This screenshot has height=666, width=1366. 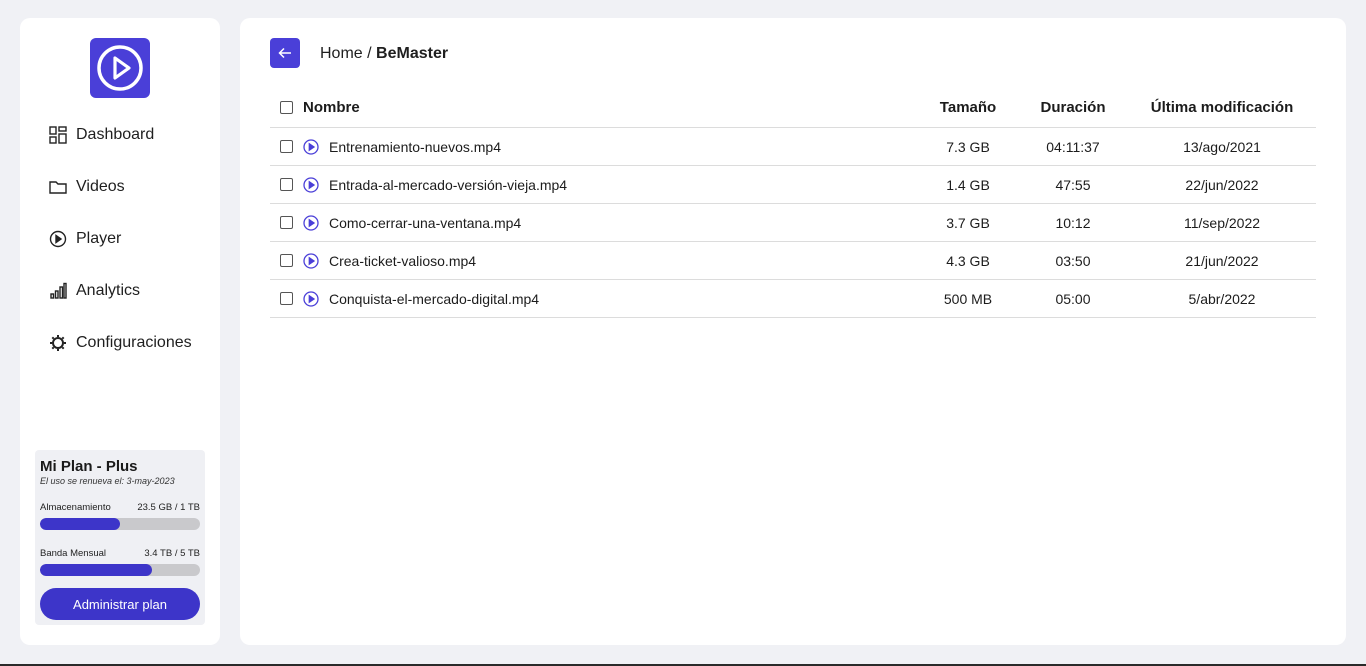 What do you see at coordinates (415, 147) in the screenshot?
I see `file-name: Entrenamiento-nuevos.mp4` at bounding box center [415, 147].